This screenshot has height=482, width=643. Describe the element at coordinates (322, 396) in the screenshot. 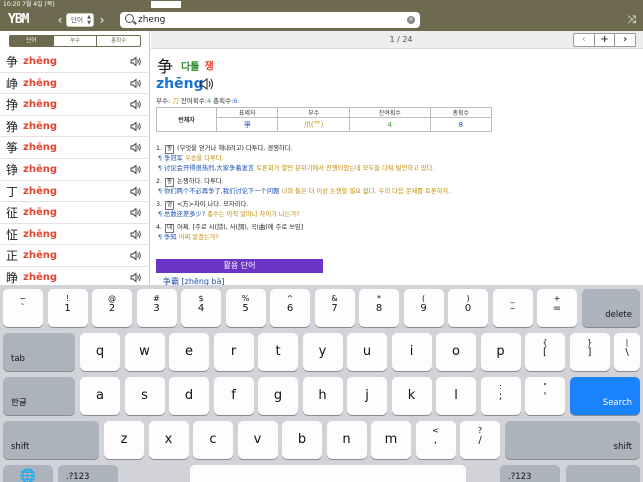

I see `letter-key: h` at that location.